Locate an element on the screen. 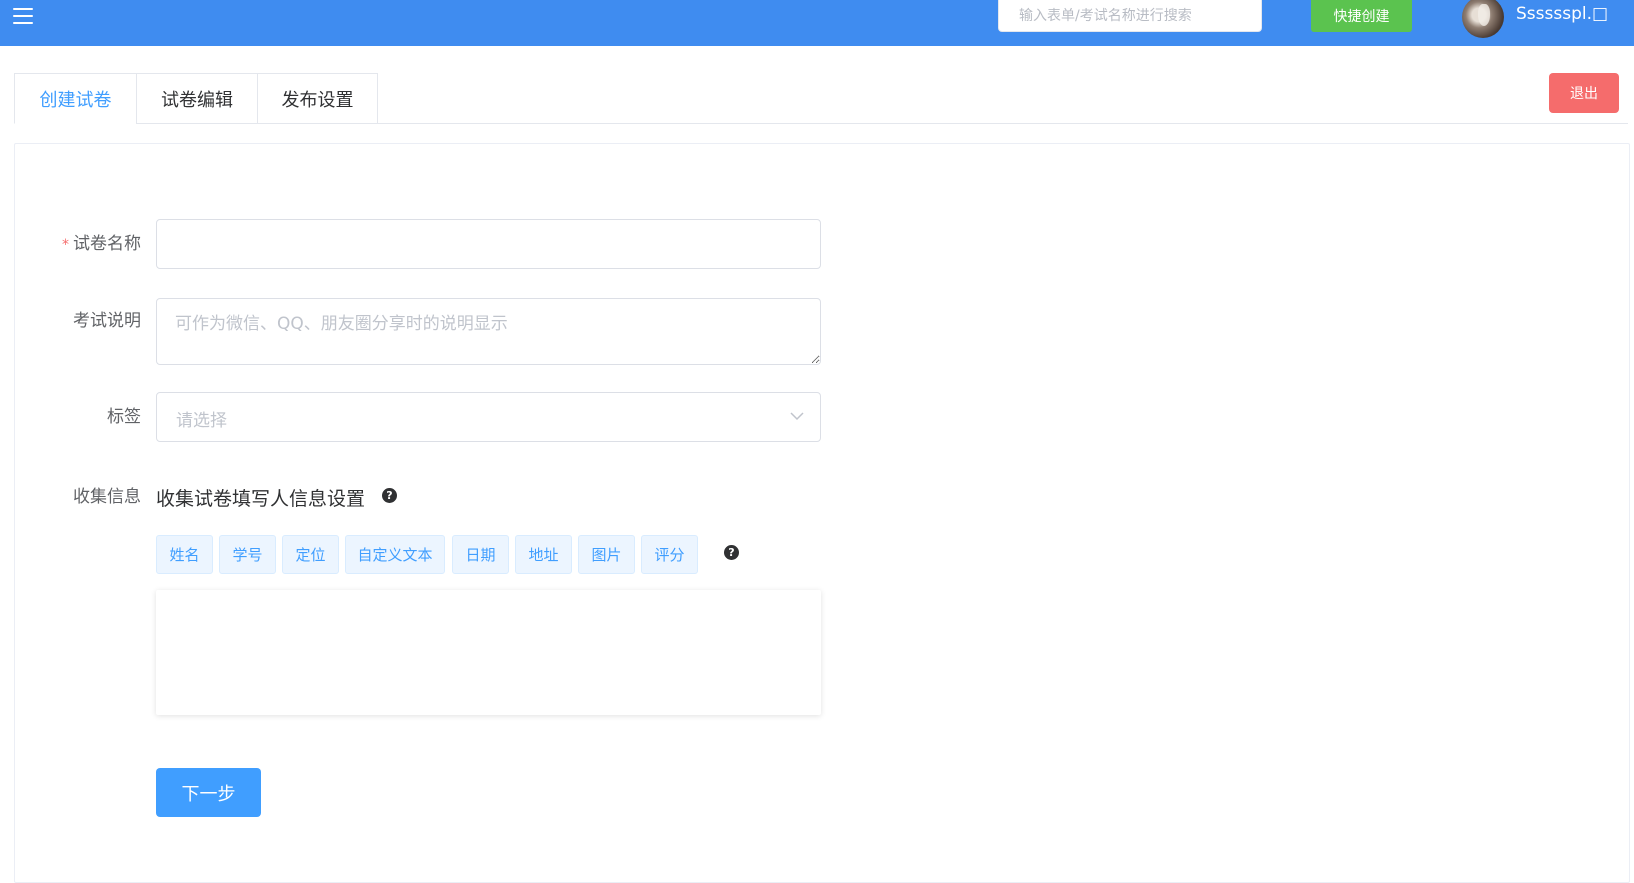  paper-name-label-text: 试卷名称 is located at coordinates (107, 244).